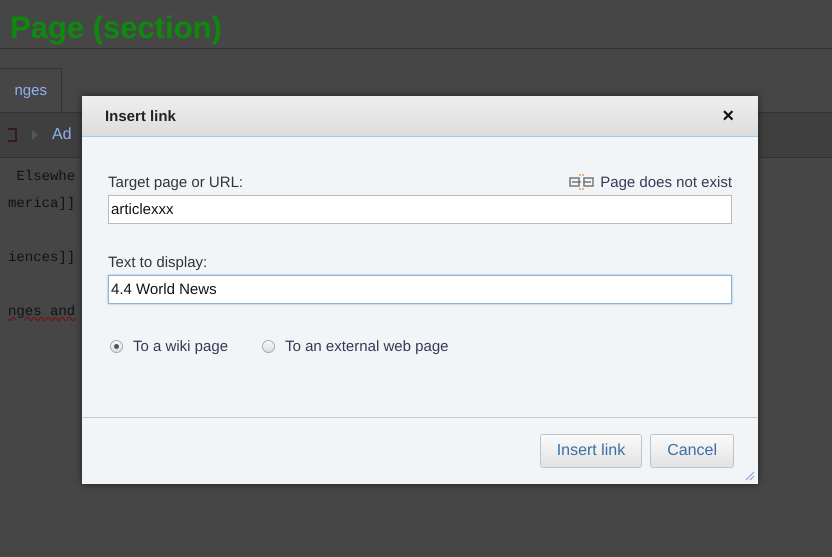  What do you see at coordinates (176, 182) in the screenshot?
I see `target-label: Target page or URL:` at bounding box center [176, 182].